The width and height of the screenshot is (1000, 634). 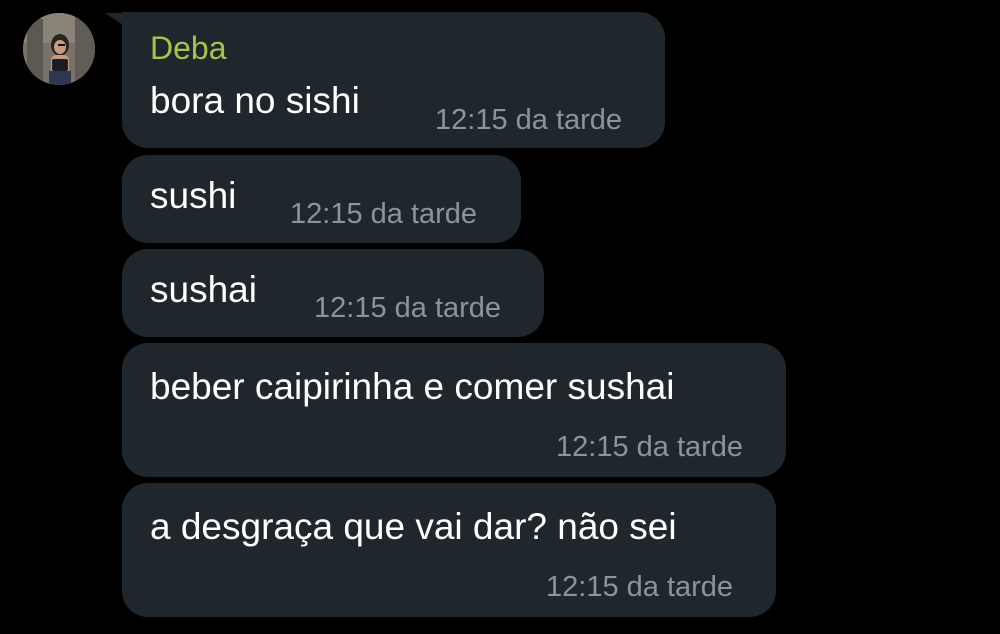 I want to click on message-text: beber caipirinha e comer sushai, so click(x=412, y=386).